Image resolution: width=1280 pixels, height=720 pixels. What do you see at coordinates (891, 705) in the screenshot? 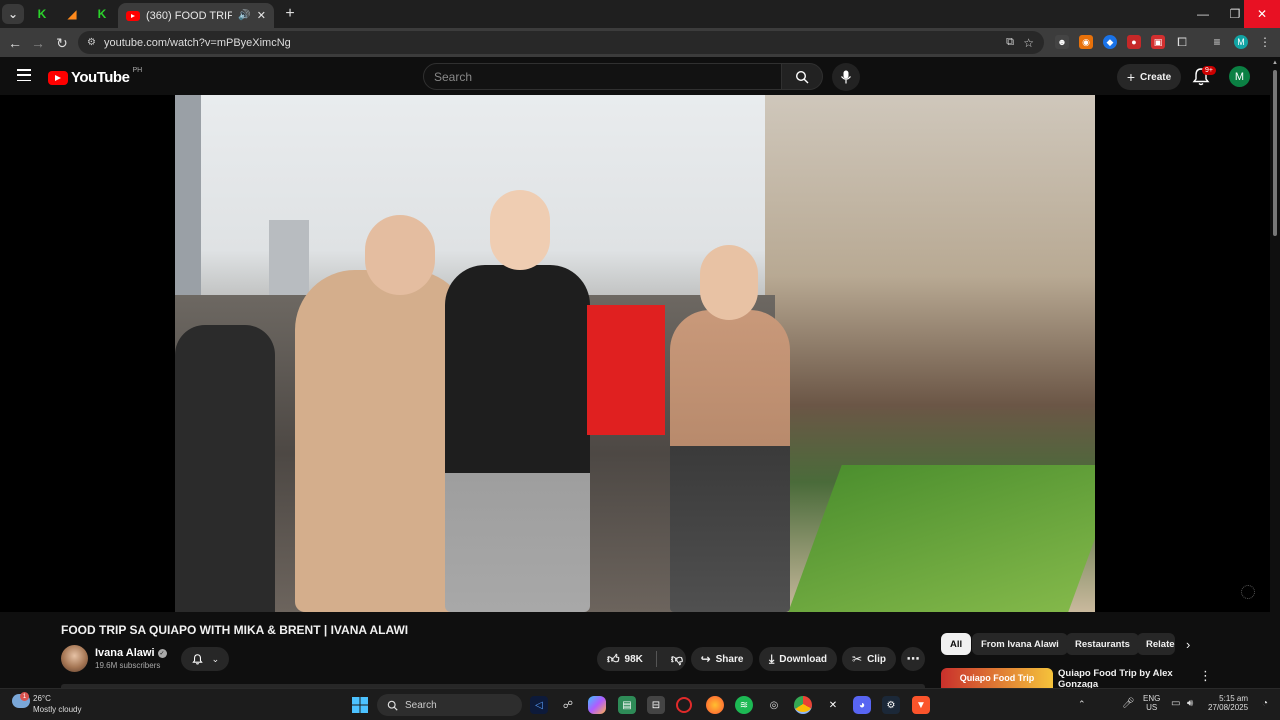
I see `steam-icon: ⚙` at bounding box center [891, 705].